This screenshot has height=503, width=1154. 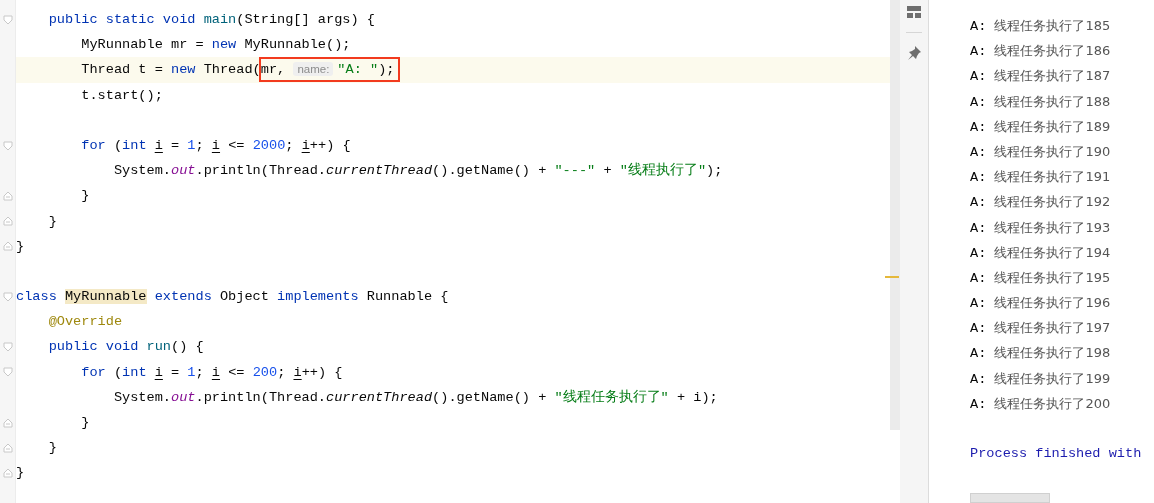 What do you see at coordinates (211, 20) in the screenshot?
I see `code-line: public static void main(String[] args) {` at bounding box center [211, 20].